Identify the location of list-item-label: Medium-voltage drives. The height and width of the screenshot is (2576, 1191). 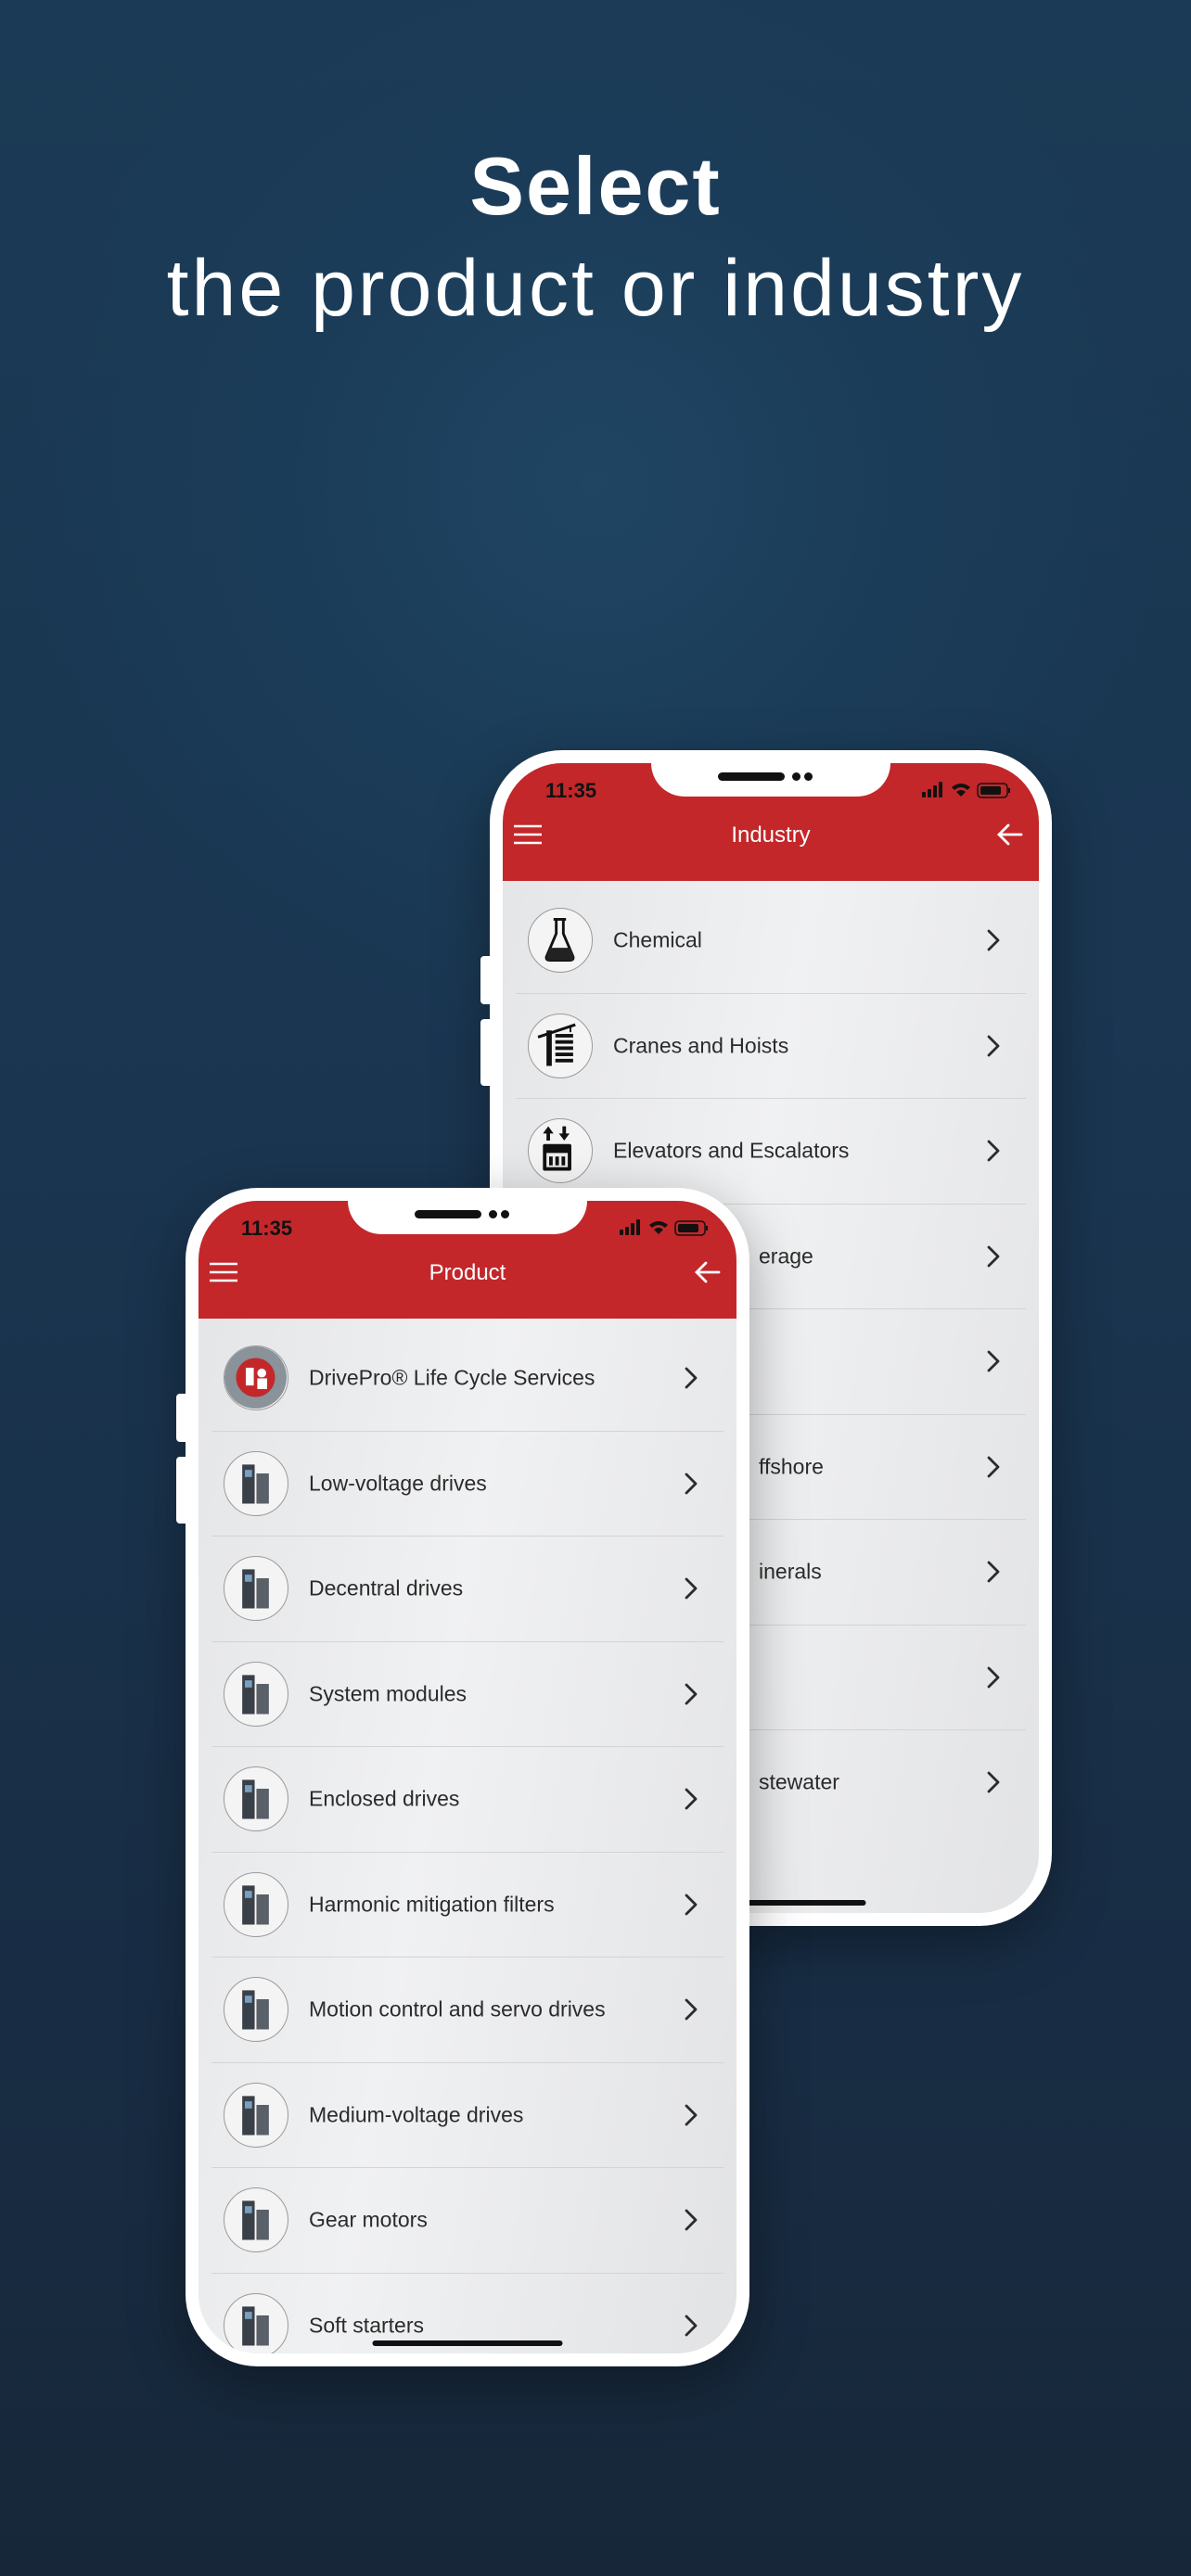
(416, 2114).